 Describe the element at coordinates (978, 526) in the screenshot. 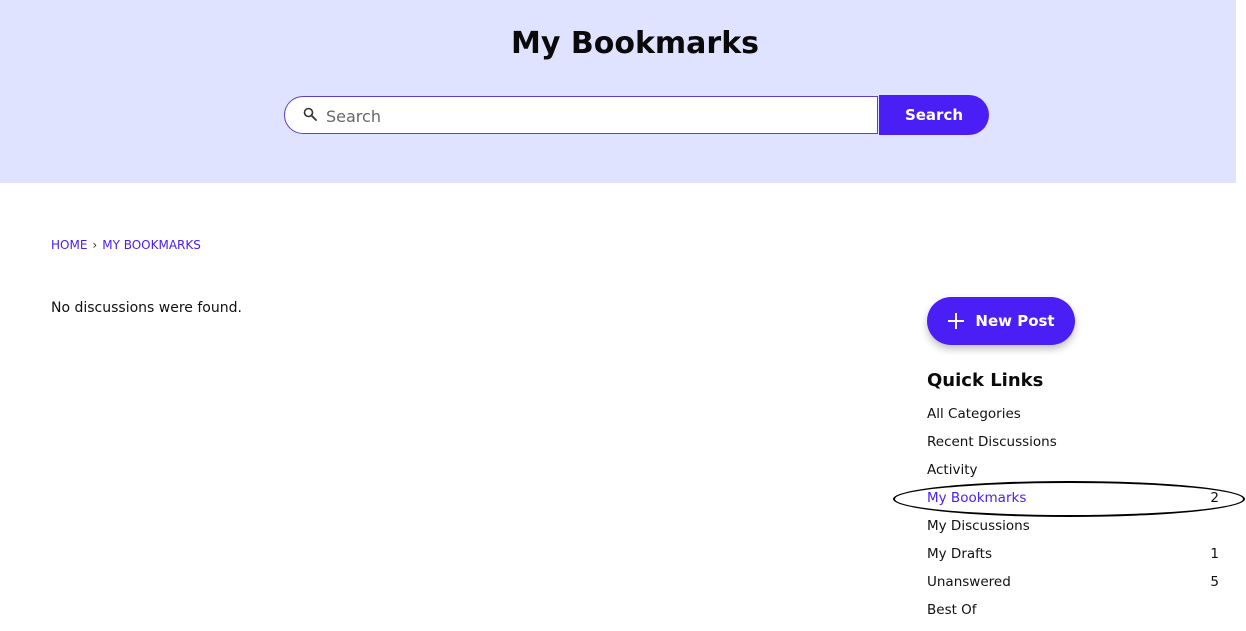

I see `quick-link-label: My Discussions` at that location.